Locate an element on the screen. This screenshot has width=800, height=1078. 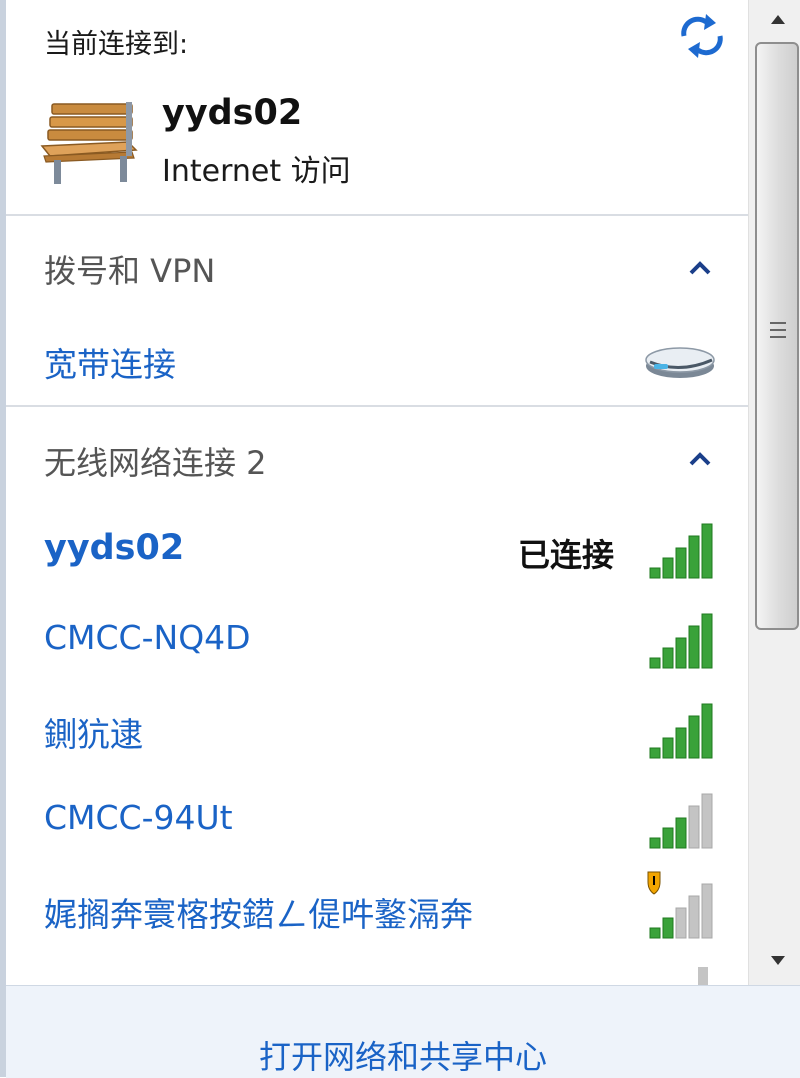
flyout-footer: 打开网络和共享中心 is located at coordinates (403, 1031).